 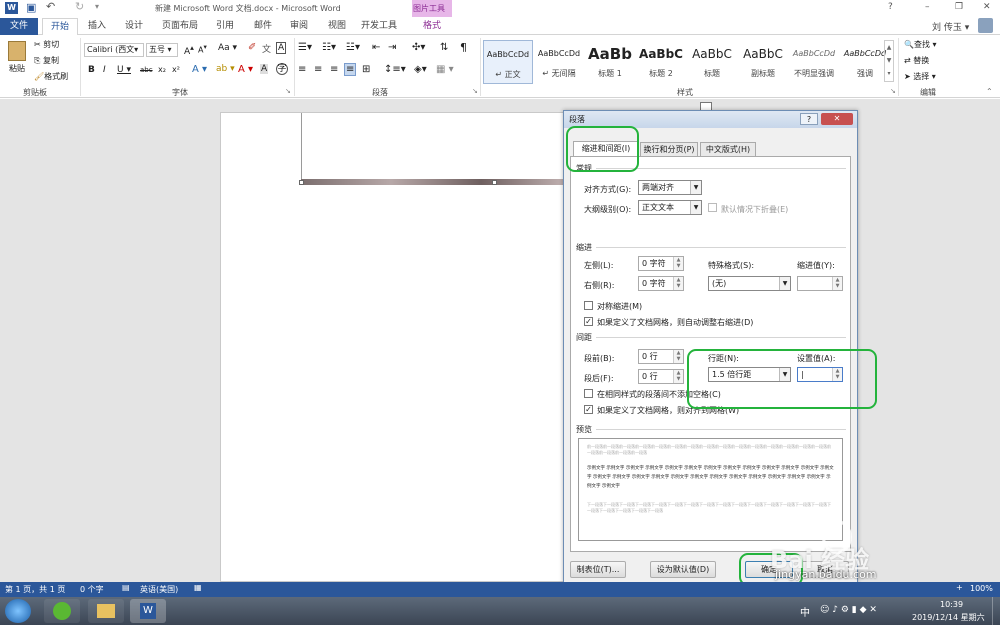 I want to click on numbering-icon: ☷▾, so click(x=329, y=47).